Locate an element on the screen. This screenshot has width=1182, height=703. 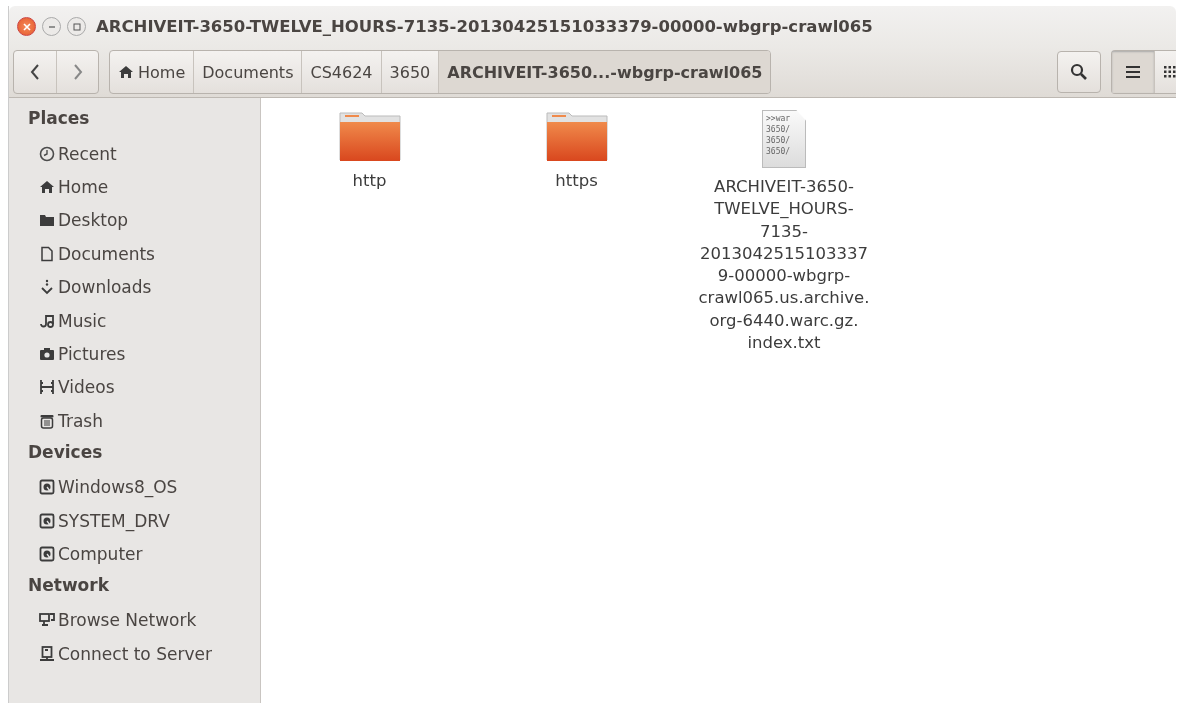
window-title: ARCHIVEIT-3650-TWELVE_HOURS-7135-20130425151033379-00000-wbgrp-crawl065 is located at coordinates (484, 26).